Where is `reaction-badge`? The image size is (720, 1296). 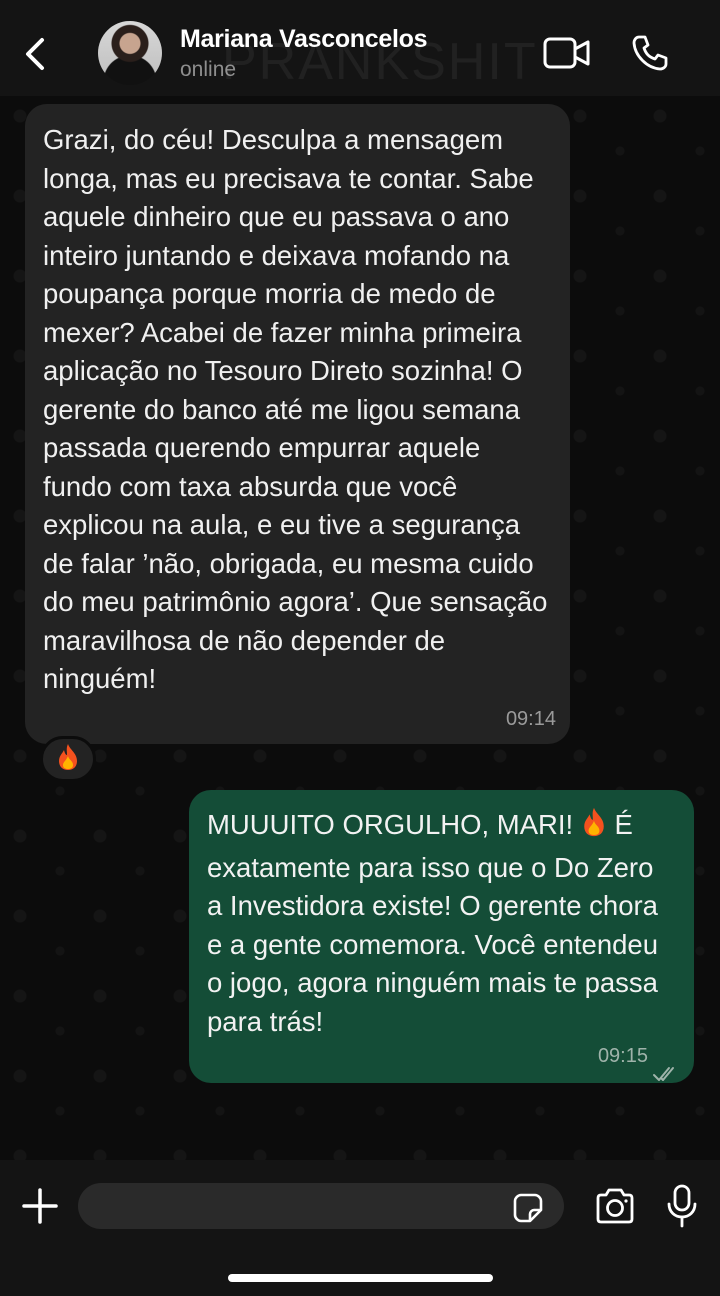
reaction-badge is located at coordinates (68, 759).